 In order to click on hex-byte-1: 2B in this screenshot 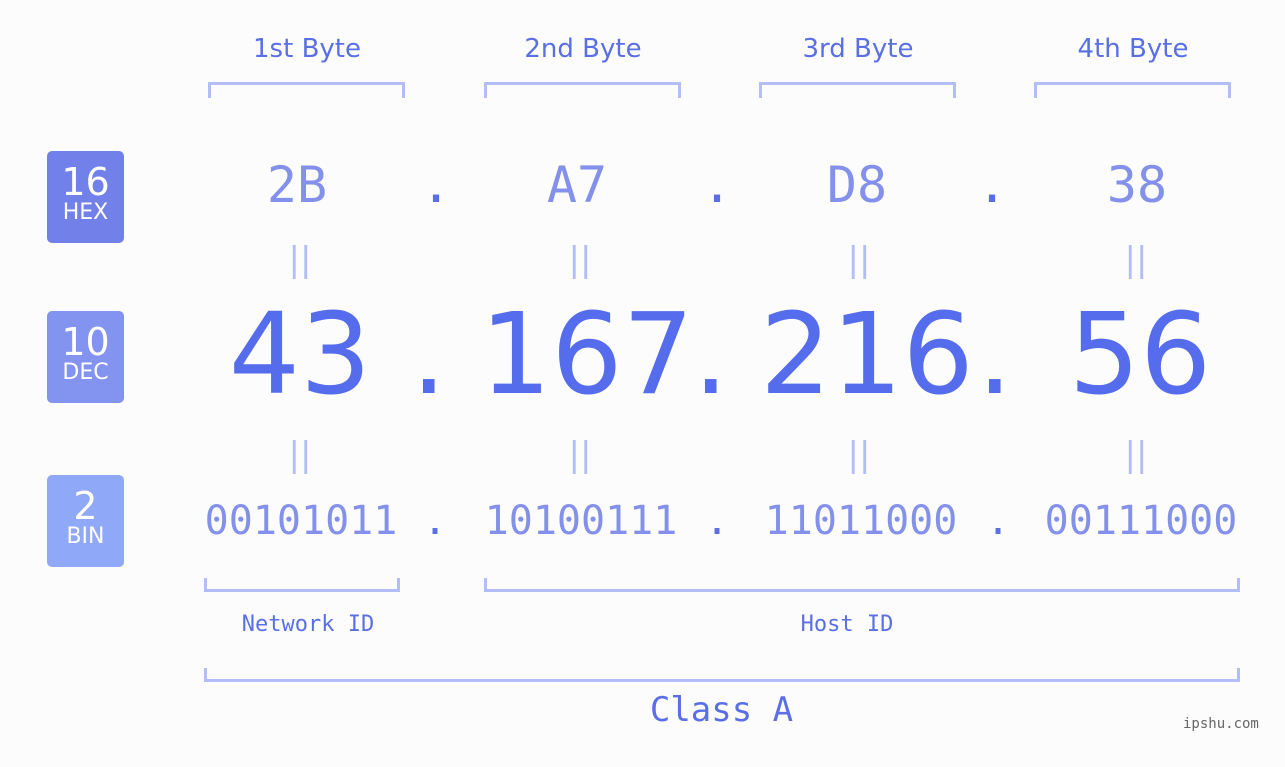, I will do `click(297, 185)`.